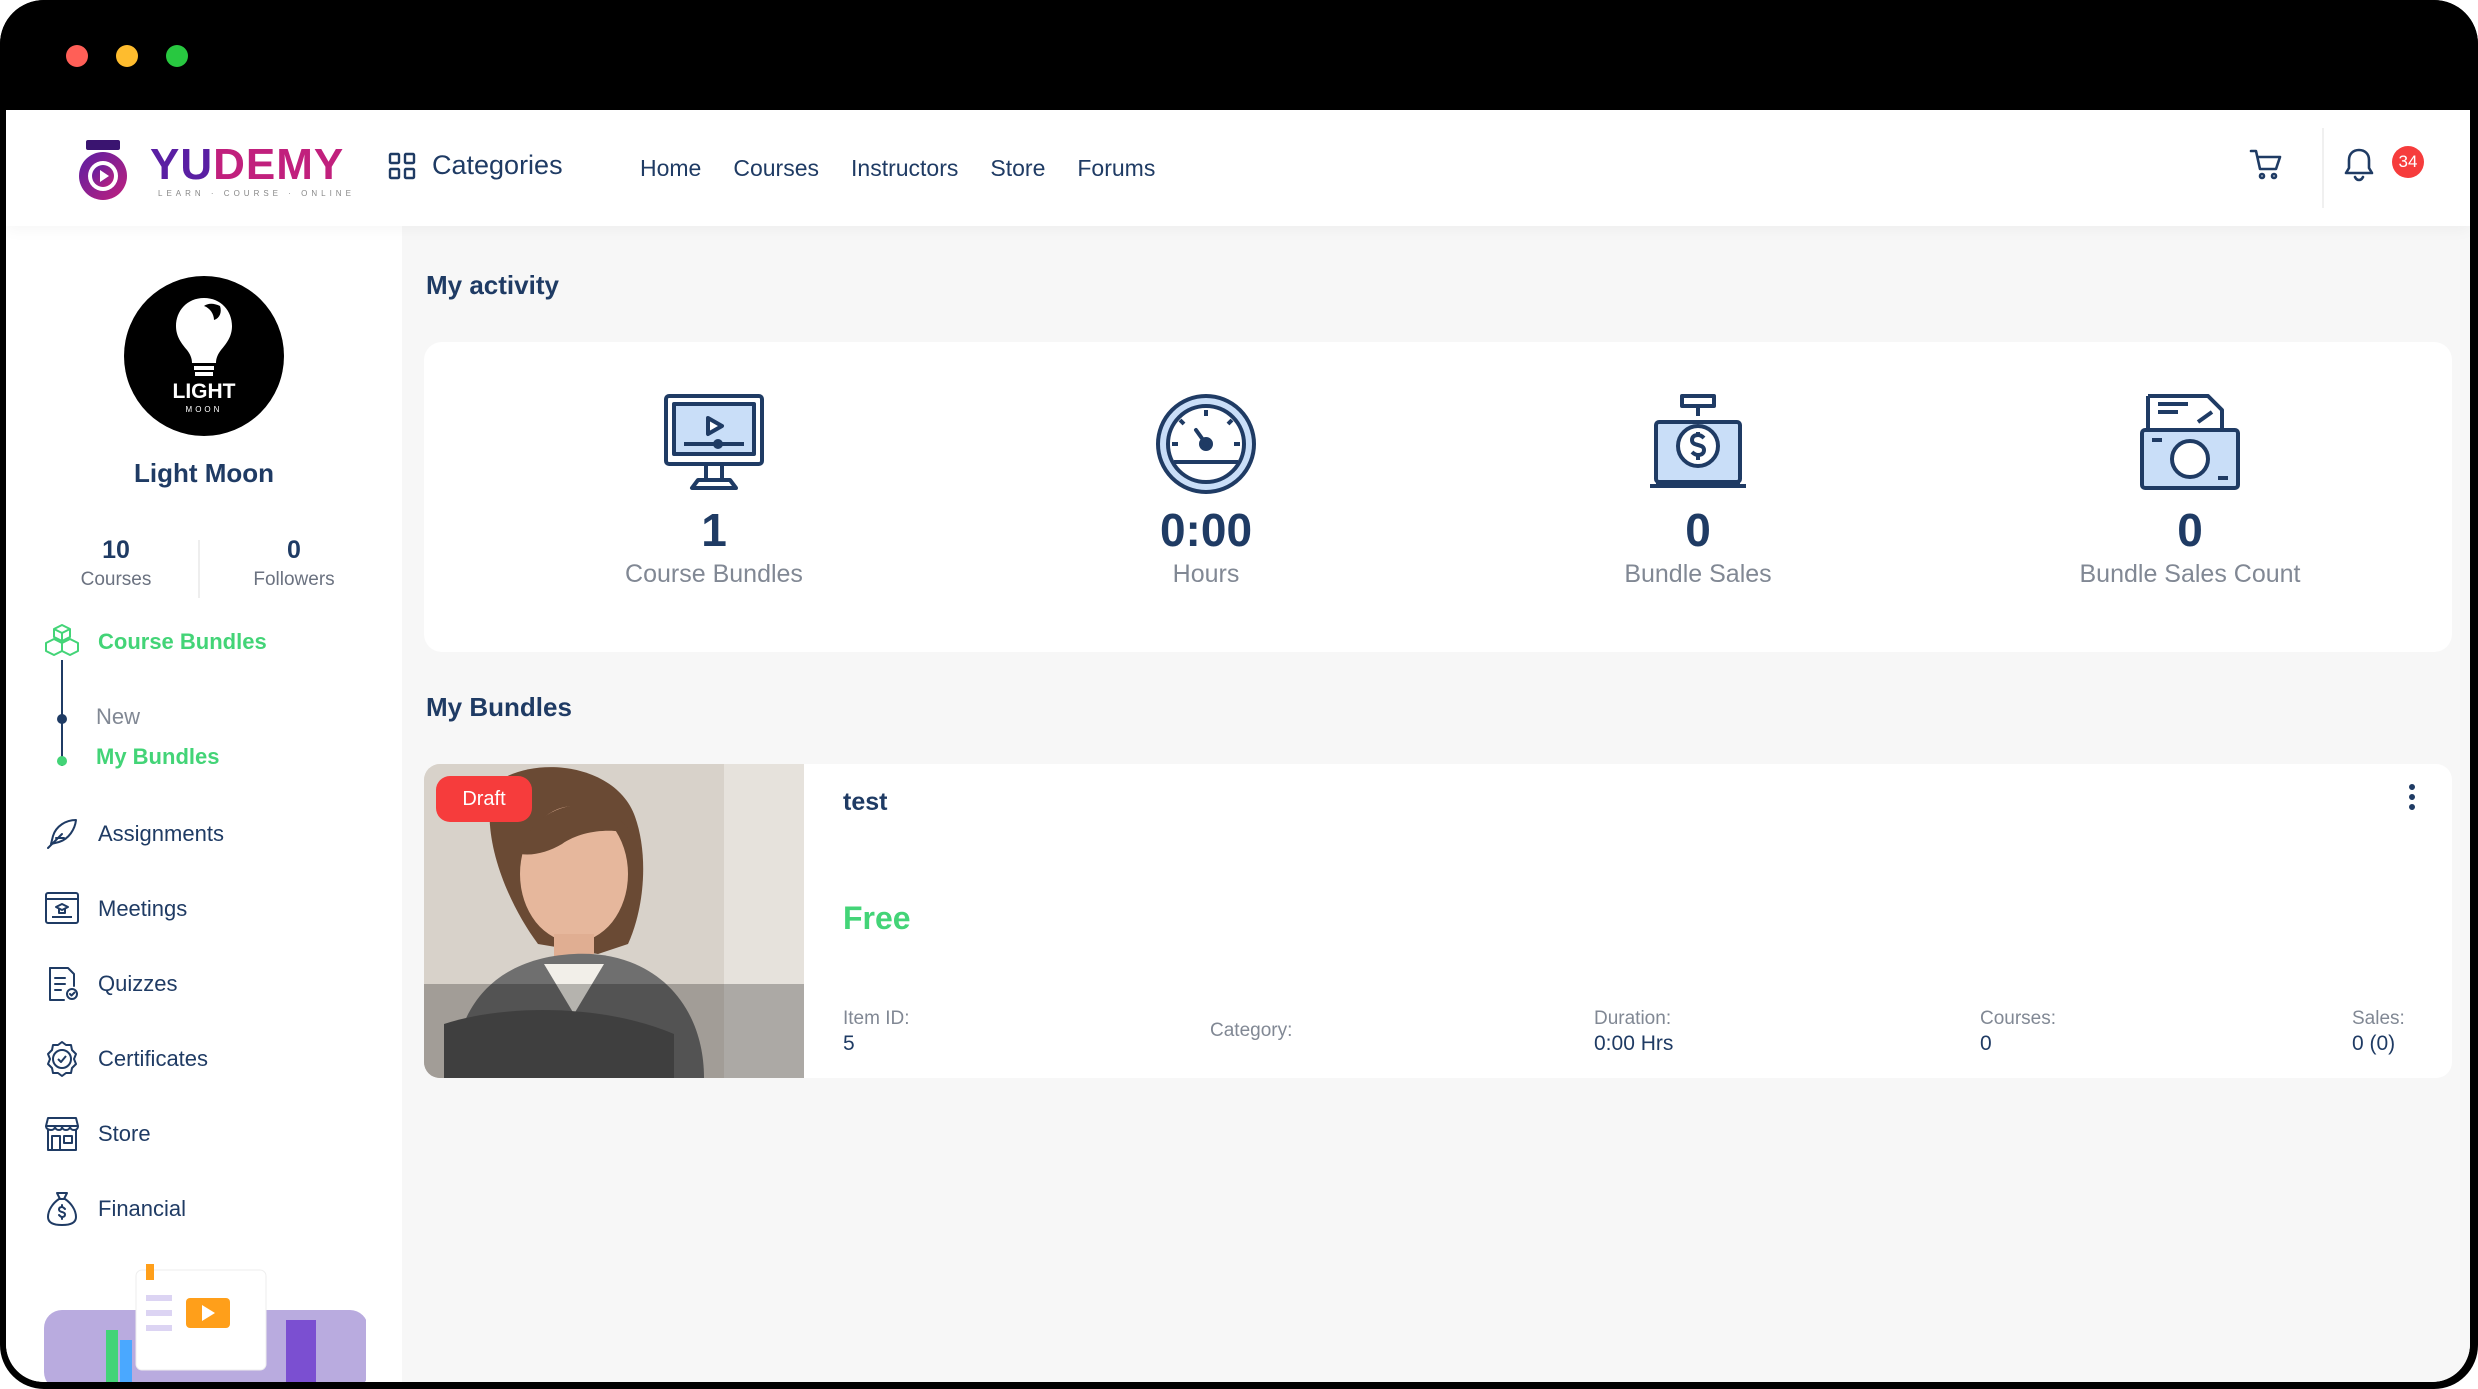 The width and height of the screenshot is (2478, 1389). Describe the element at coordinates (849, 1043) in the screenshot. I see `item-id-value: 5` at that location.